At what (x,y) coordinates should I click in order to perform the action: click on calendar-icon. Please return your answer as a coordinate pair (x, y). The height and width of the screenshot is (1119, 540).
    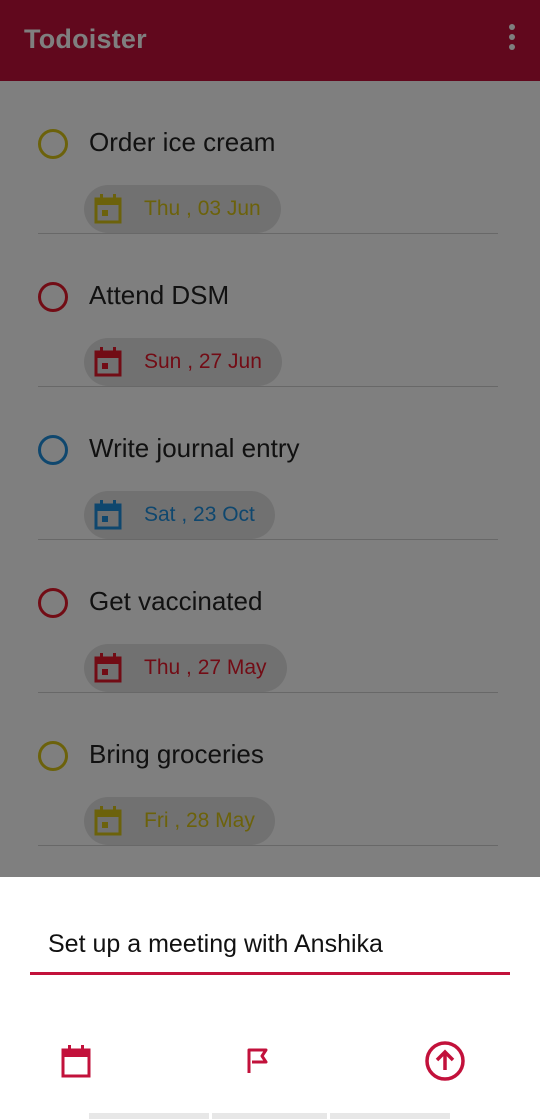
    Looking at the image, I should click on (76, 1061).